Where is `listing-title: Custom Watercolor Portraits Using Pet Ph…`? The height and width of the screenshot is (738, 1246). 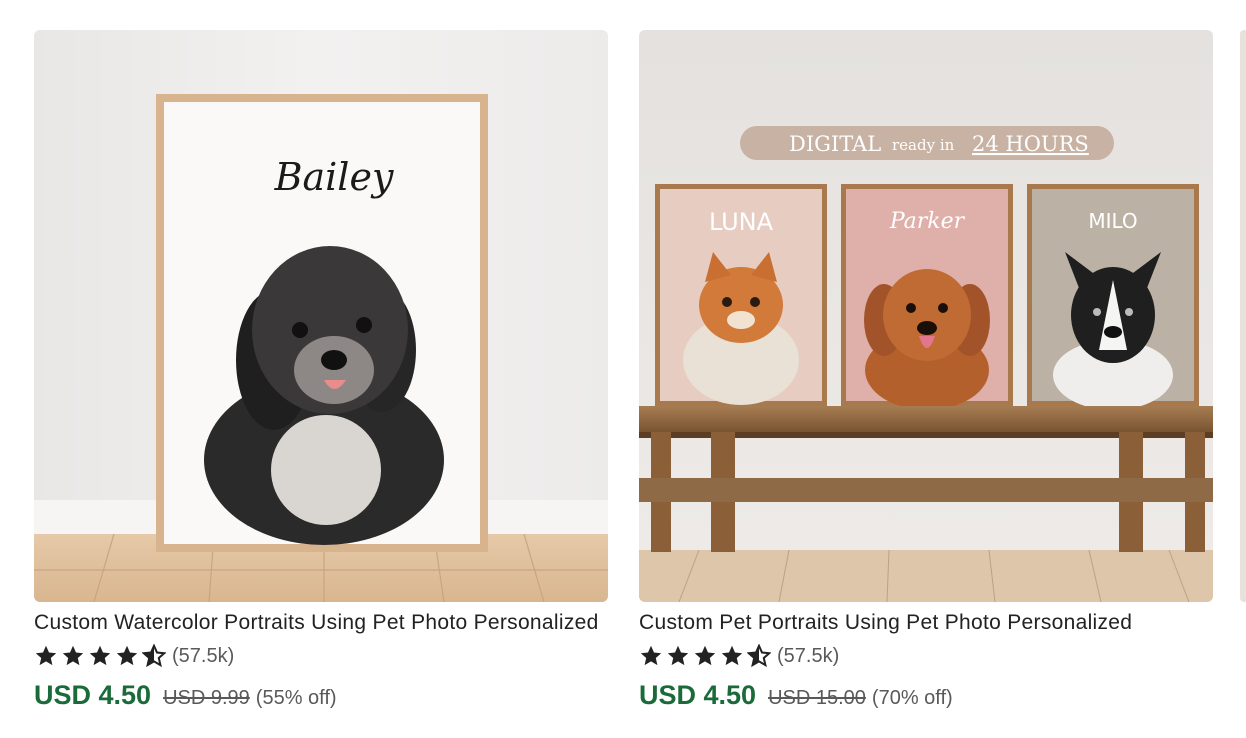
listing-title: Custom Watercolor Portraits Using Pet Ph… is located at coordinates (321, 623).